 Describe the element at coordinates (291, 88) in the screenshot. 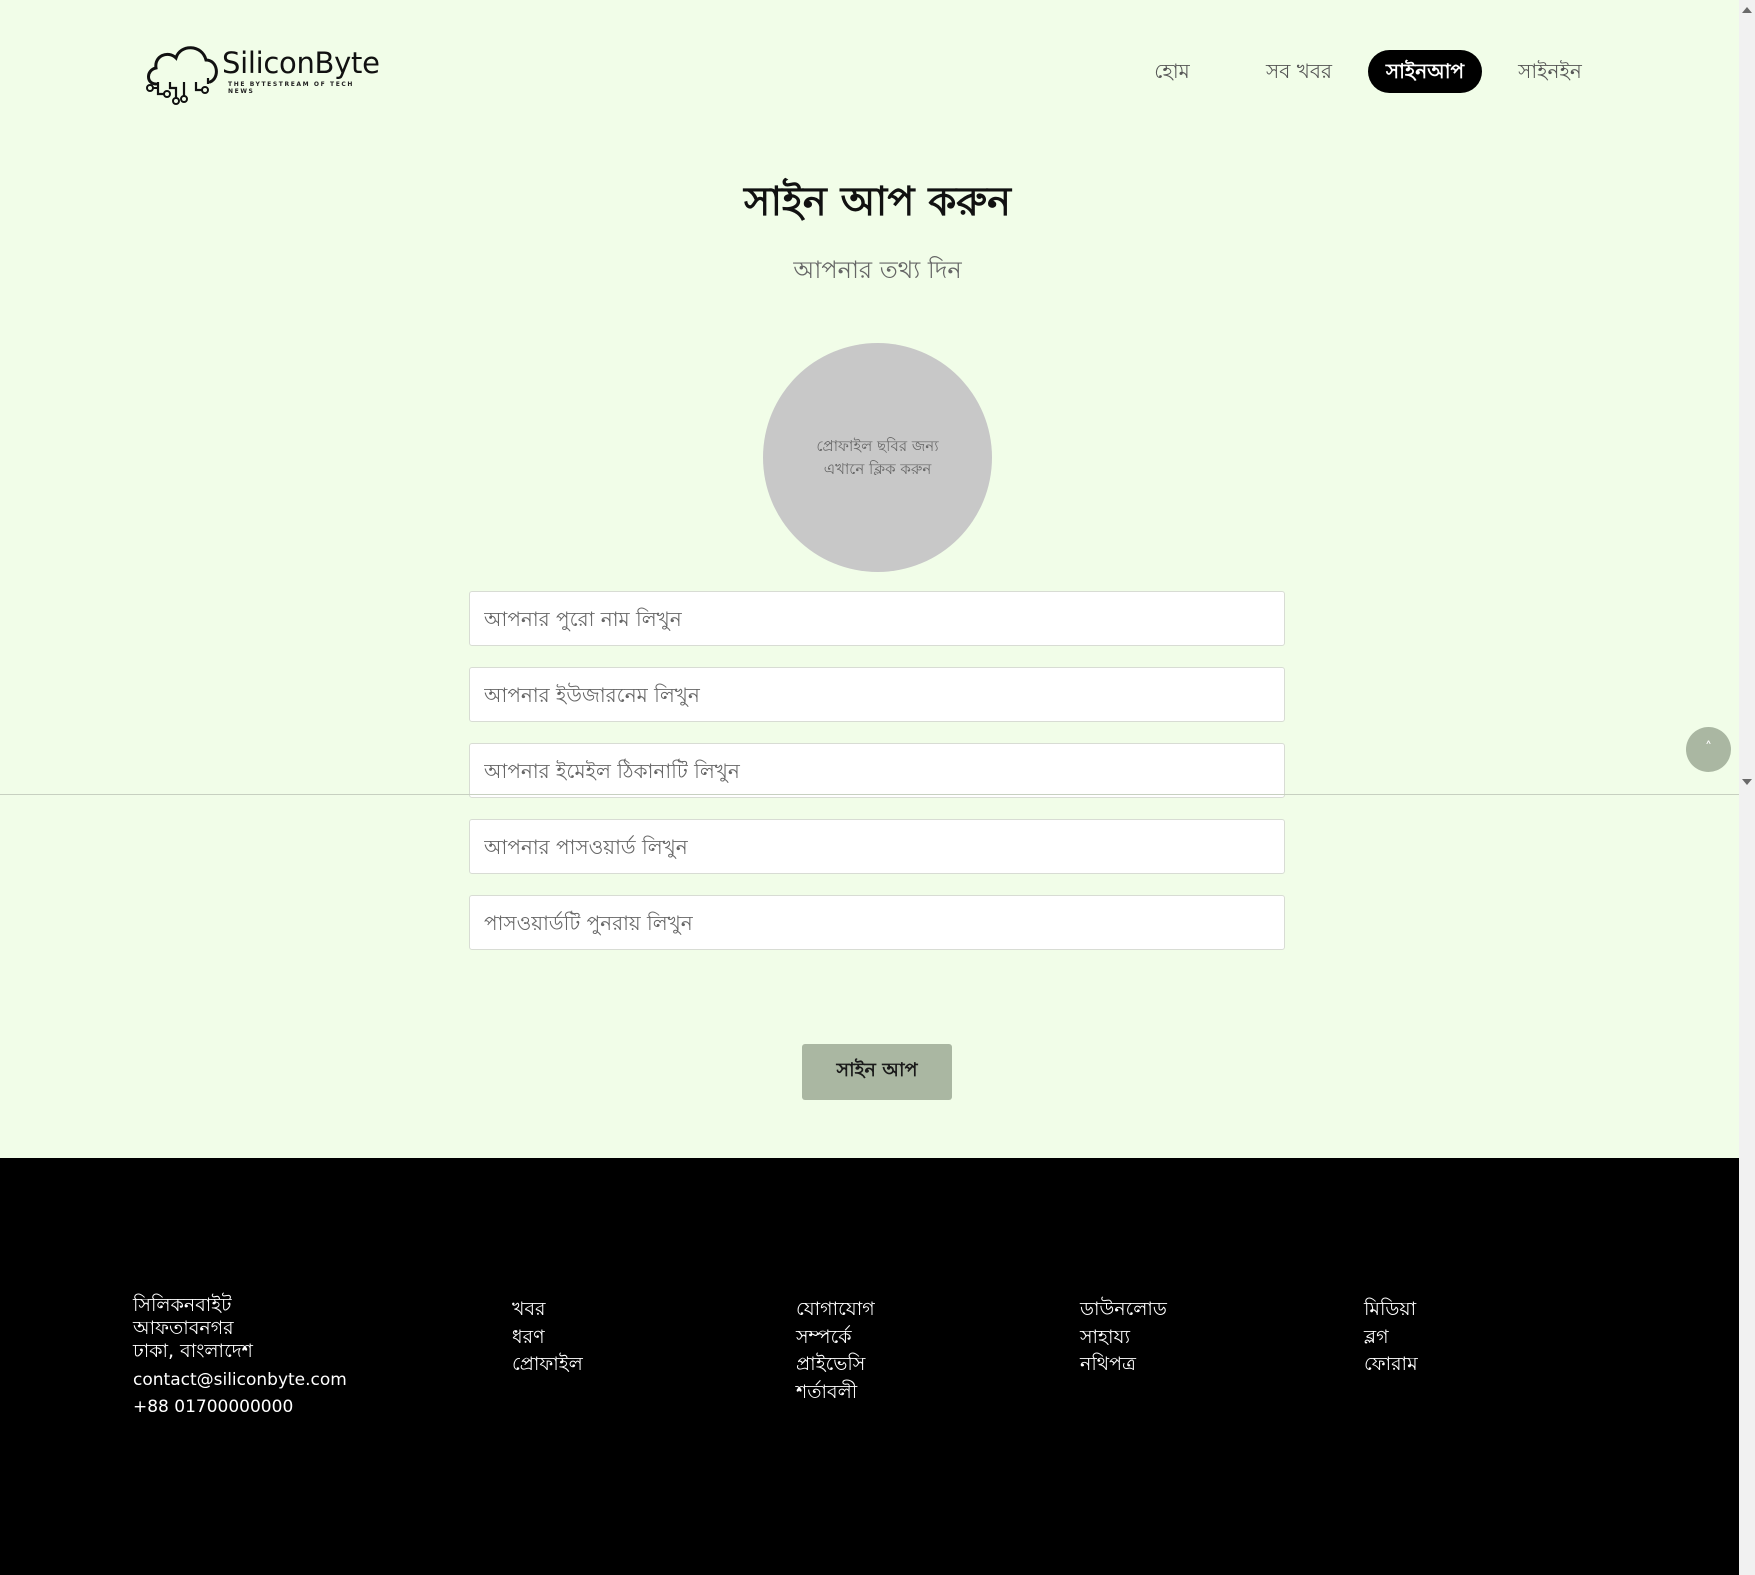

I see `brand-tagline: THE BYTESTREAM OF TECH NEWS` at that location.